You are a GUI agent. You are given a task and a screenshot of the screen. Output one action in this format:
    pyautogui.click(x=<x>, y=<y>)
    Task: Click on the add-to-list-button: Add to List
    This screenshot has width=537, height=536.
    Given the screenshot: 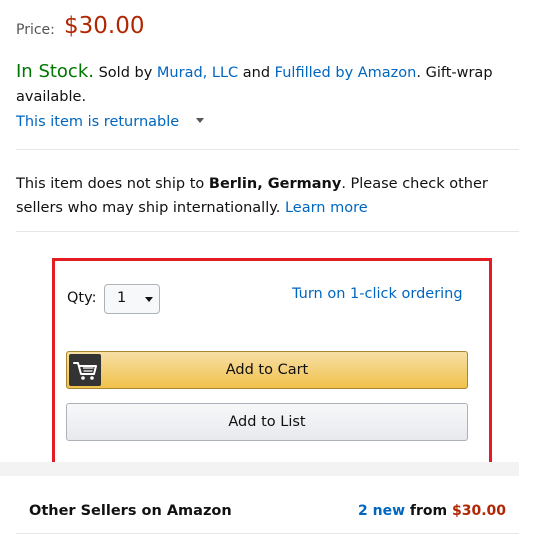 What is the action you would take?
    pyautogui.click(x=267, y=422)
    